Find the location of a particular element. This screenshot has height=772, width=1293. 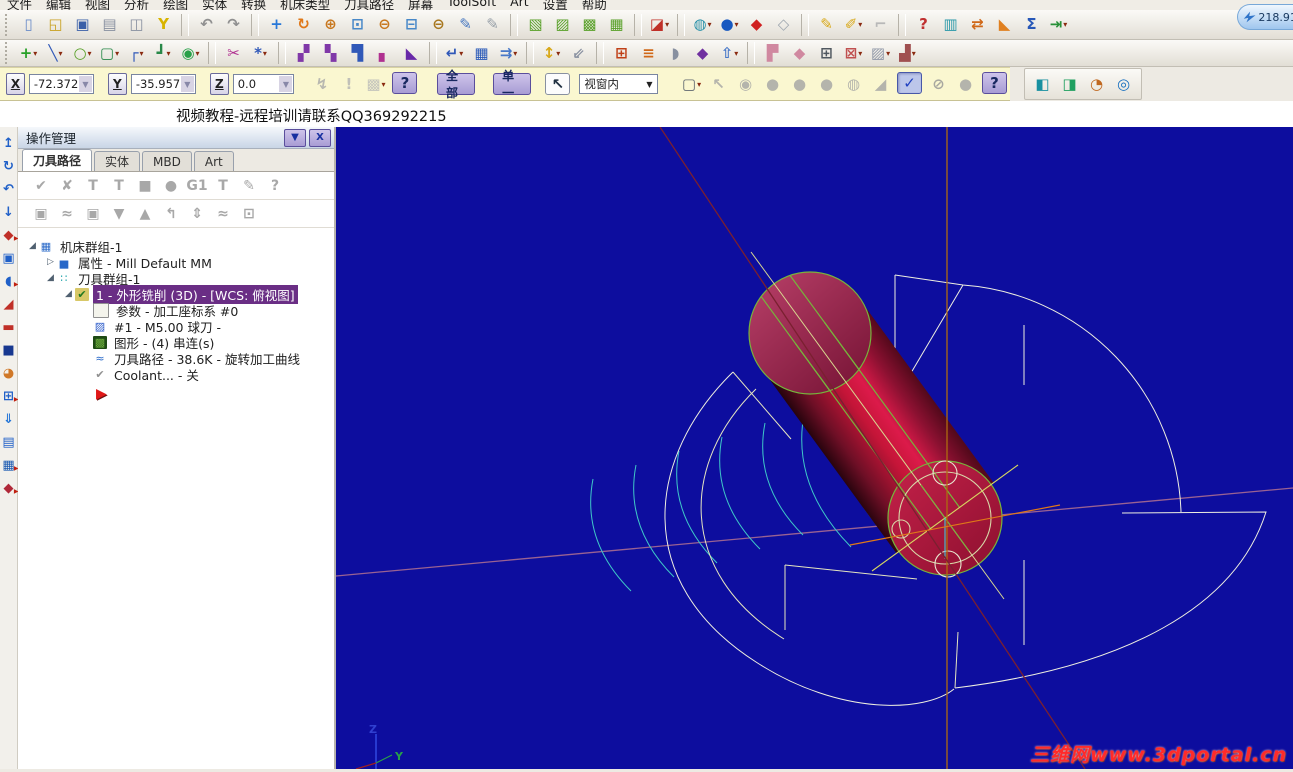

z-coordinate-button: Z is located at coordinates (219, 84).